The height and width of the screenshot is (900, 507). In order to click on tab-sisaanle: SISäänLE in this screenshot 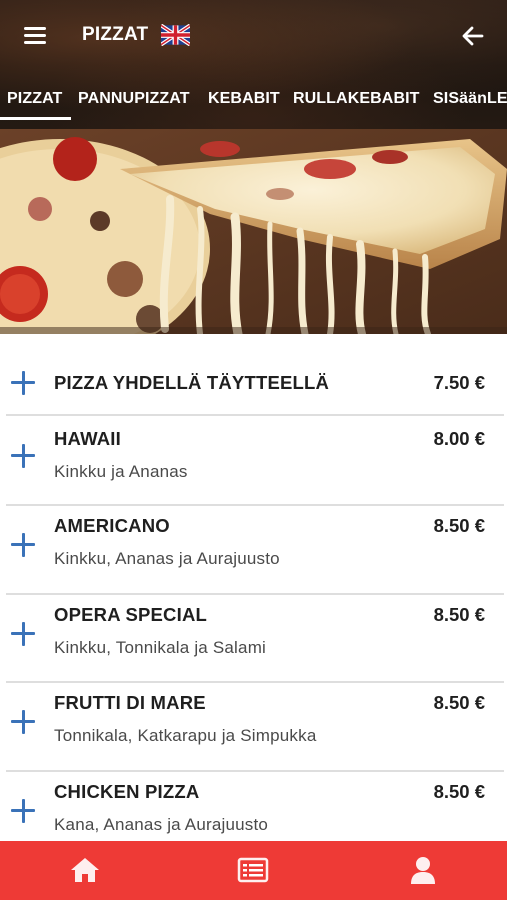, I will do `click(470, 99)`.